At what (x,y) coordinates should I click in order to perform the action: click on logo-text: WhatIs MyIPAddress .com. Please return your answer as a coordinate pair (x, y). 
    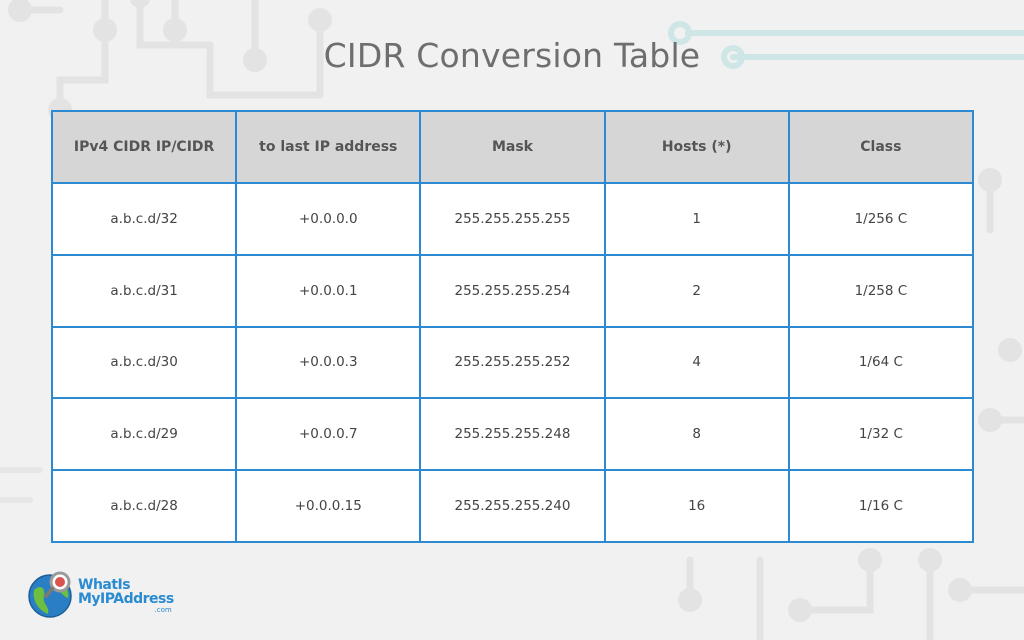
    Looking at the image, I should click on (126, 596).